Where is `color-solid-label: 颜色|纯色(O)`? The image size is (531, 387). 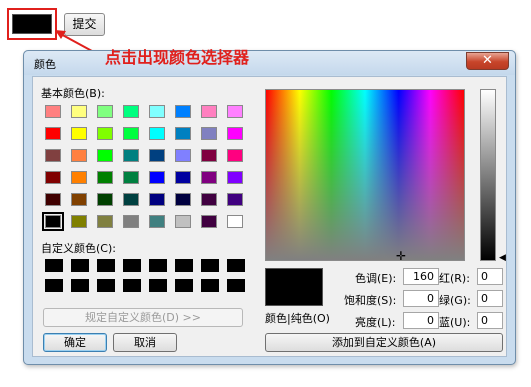
color-solid-label: 颜色|纯色(O) is located at coordinates (297, 318).